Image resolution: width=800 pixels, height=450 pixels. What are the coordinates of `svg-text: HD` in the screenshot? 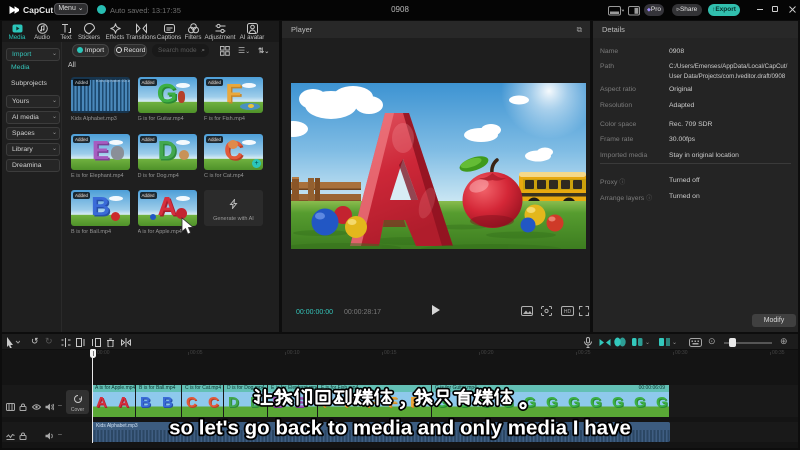 It's located at (568, 312).